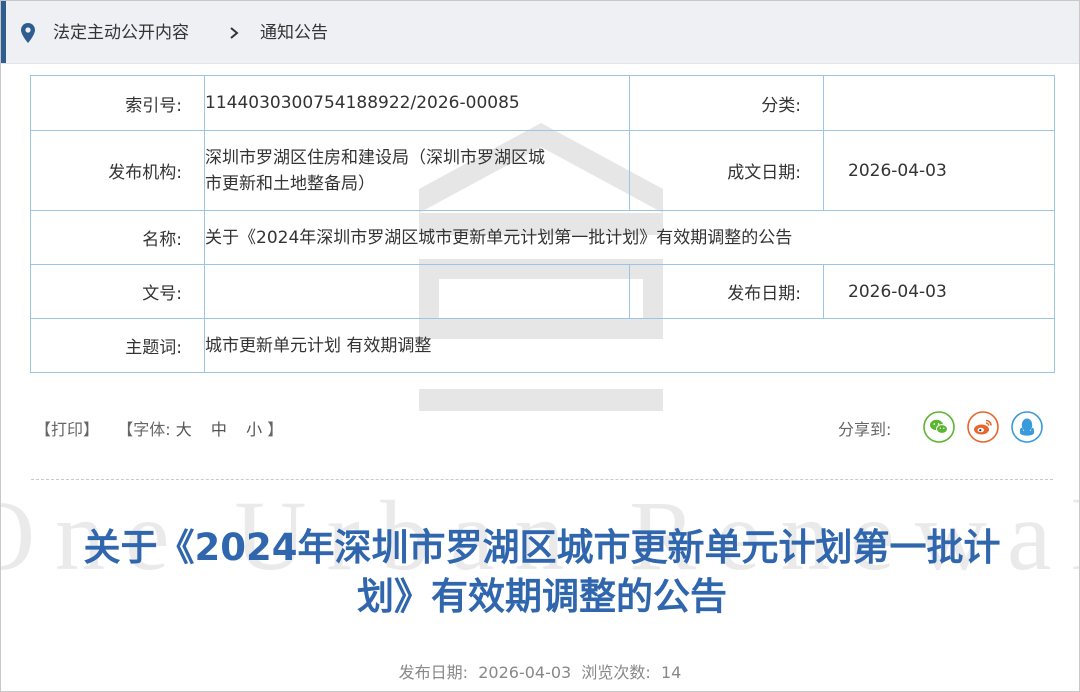  Describe the element at coordinates (417, 103) in the screenshot. I see `index-value: 1144030300754188922/2026-00085` at that location.